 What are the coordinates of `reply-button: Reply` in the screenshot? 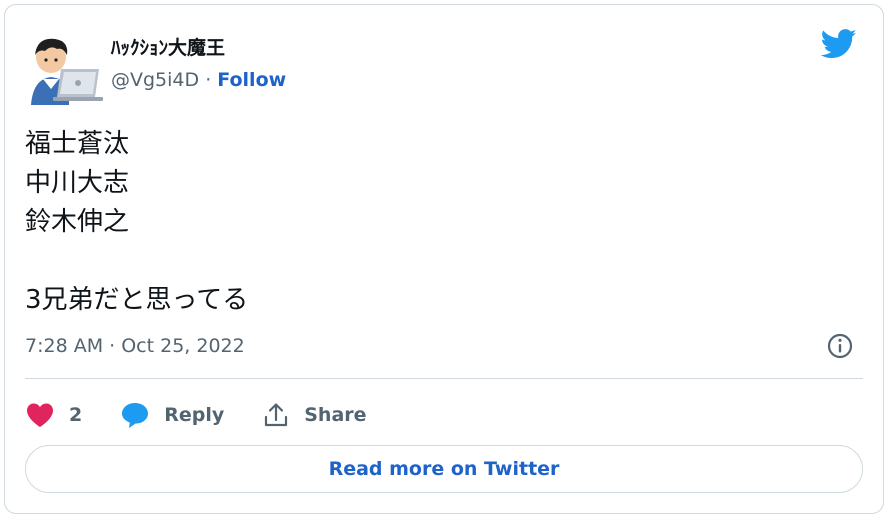 It's located at (172, 415).